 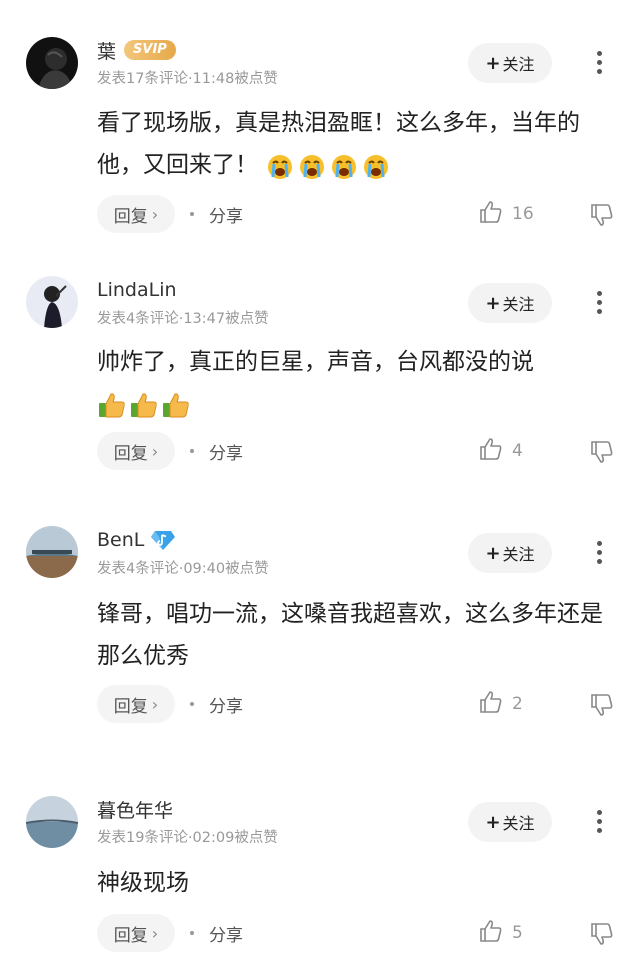 I want to click on comment-text: 神级现场, so click(x=143, y=883).